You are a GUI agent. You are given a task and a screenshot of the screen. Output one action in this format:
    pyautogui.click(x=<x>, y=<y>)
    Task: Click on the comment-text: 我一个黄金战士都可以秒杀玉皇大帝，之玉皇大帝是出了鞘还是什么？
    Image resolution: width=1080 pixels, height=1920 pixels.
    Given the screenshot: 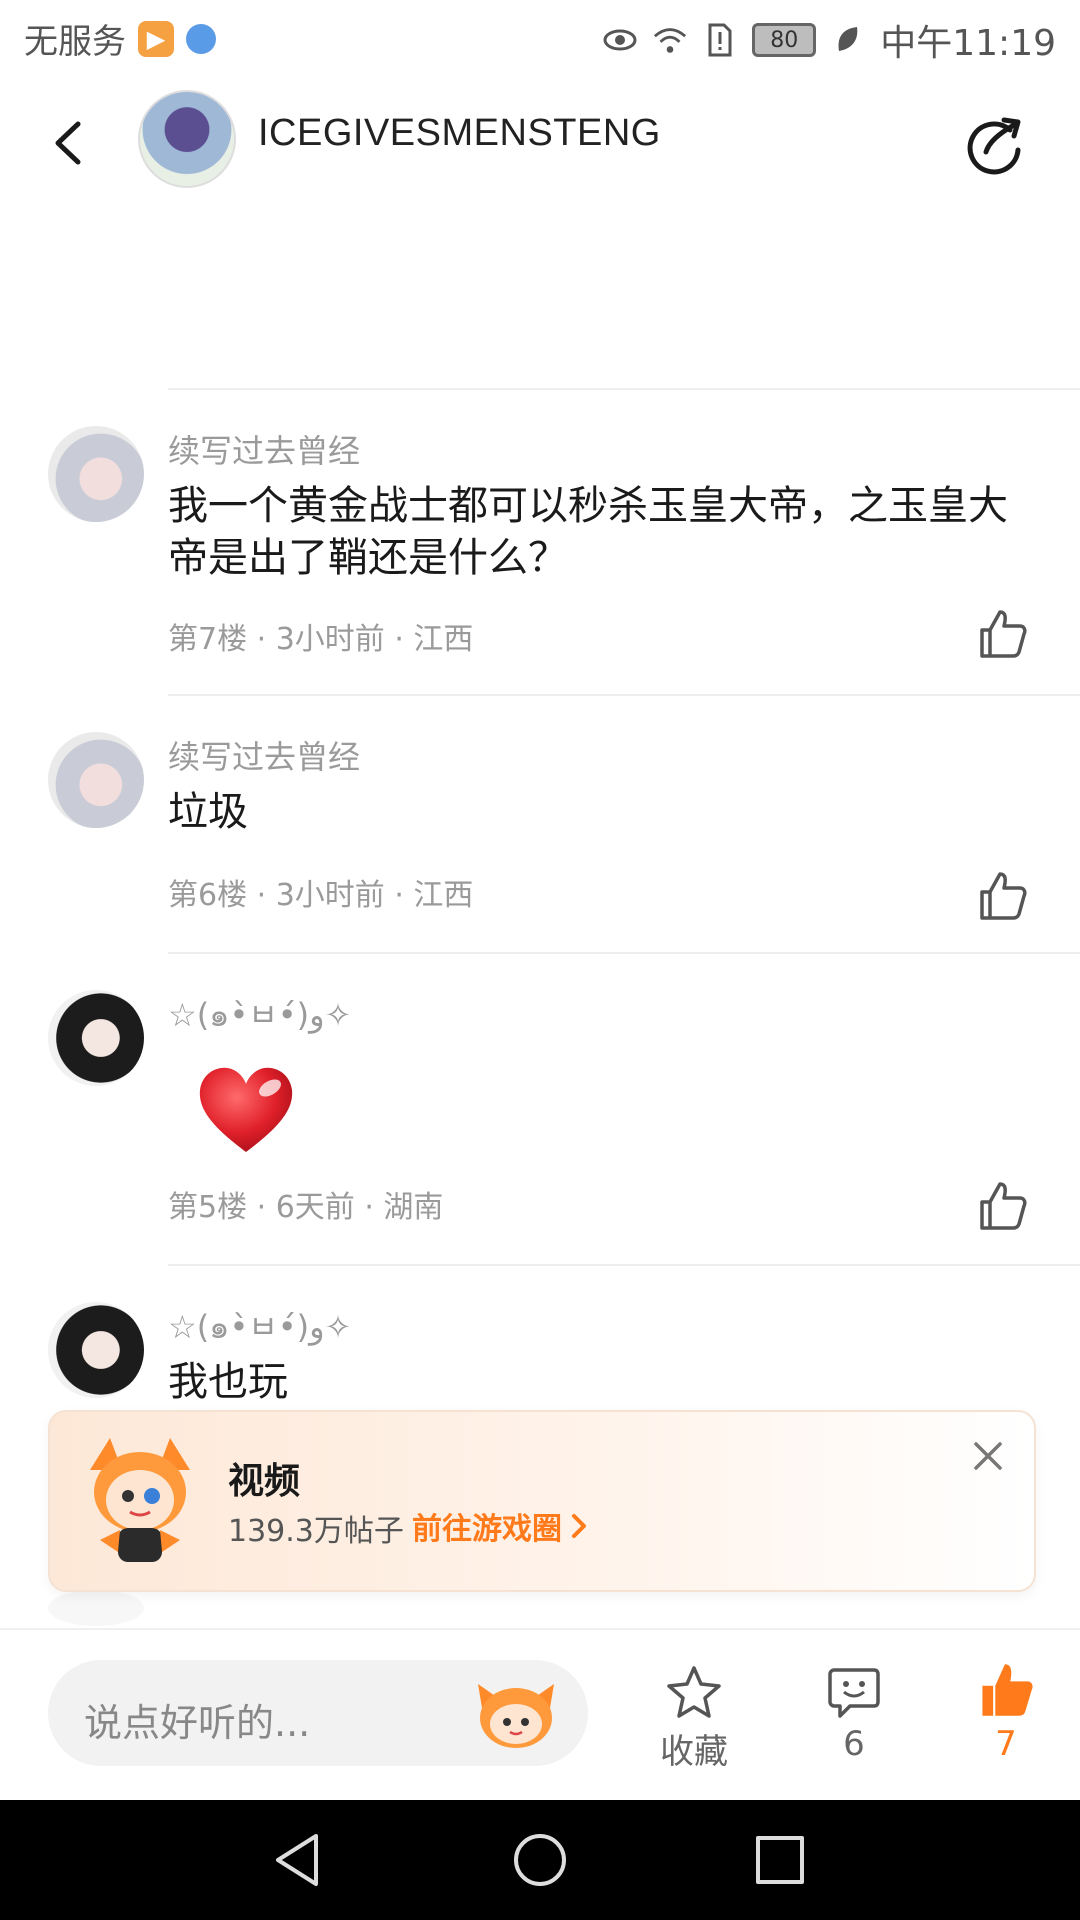 What is the action you would take?
    pyautogui.click(x=588, y=532)
    